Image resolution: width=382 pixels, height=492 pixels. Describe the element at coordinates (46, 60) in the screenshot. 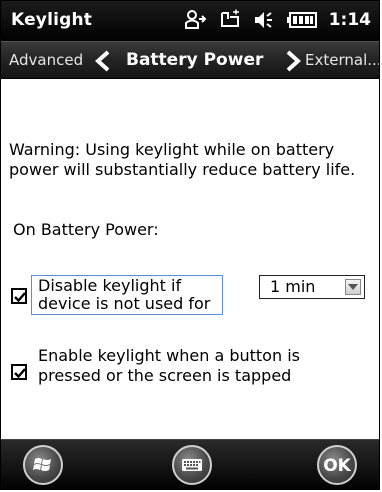

I see `tab-advanced: Advanced` at that location.